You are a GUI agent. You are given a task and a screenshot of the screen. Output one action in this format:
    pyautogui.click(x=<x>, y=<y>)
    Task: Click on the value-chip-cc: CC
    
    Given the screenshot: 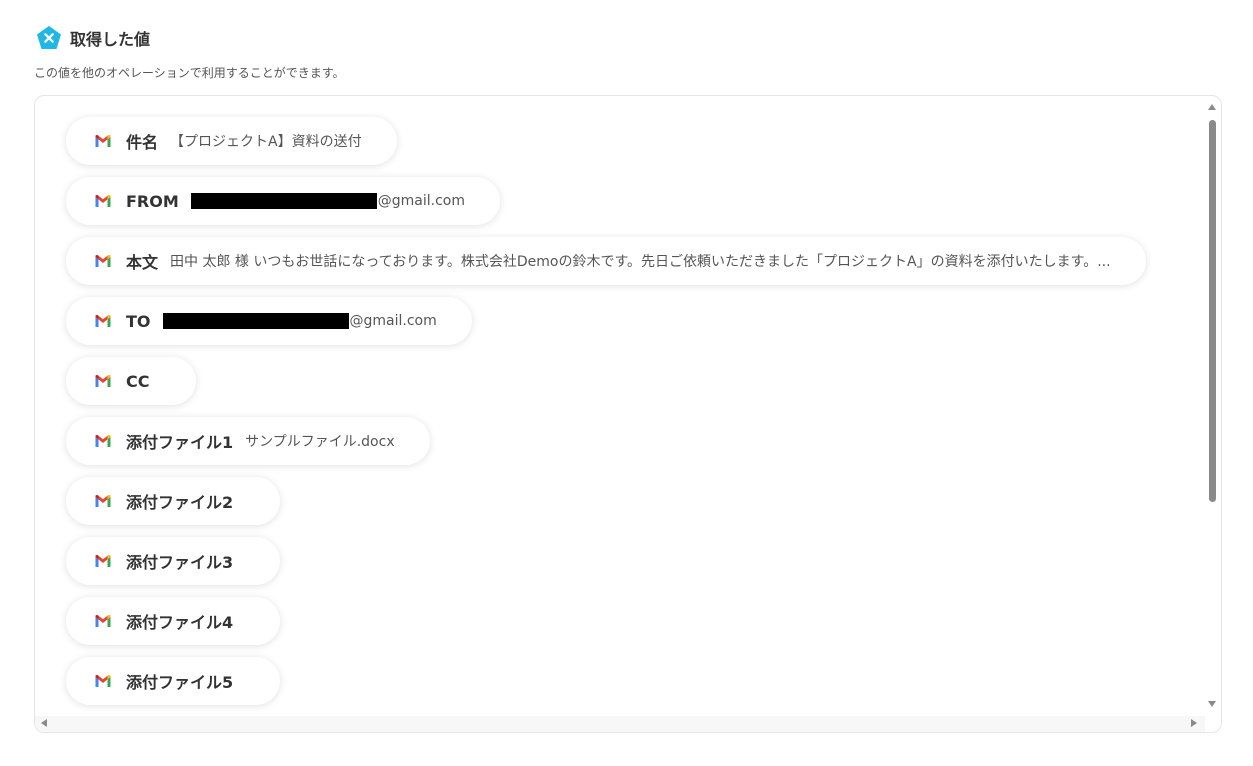 What is the action you would take?
    pyautogui.click(x=131, y=381)
    